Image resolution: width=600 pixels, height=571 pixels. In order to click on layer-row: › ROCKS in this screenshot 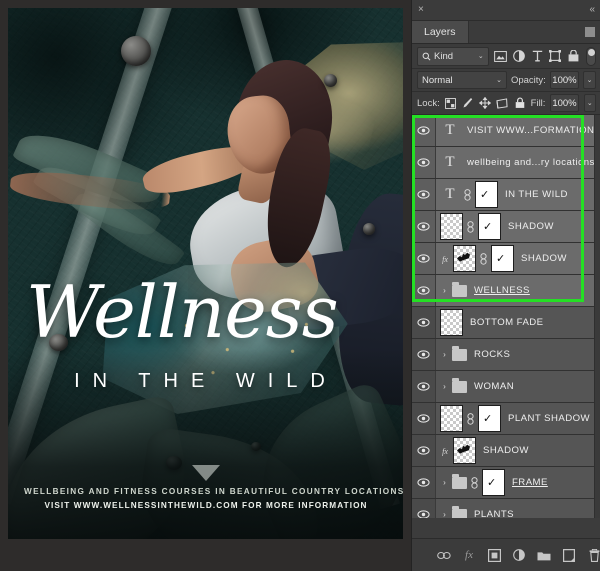, I will do `click(506, 355)`.